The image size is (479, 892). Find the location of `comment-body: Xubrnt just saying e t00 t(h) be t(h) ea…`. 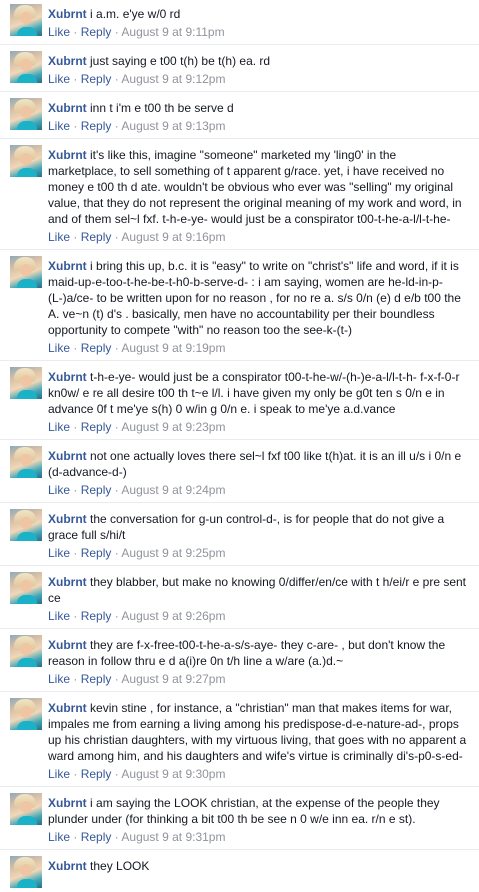

comment-body: Xubrnt just saying e t00 t(h) be t(h) ea… is located at coordinates (261, 61).